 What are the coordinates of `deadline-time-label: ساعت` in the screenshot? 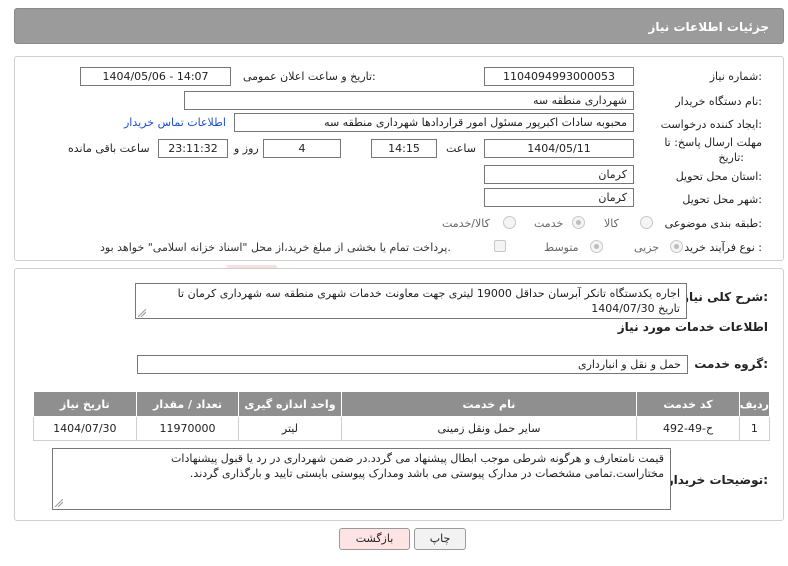 It's located at (461, 148).